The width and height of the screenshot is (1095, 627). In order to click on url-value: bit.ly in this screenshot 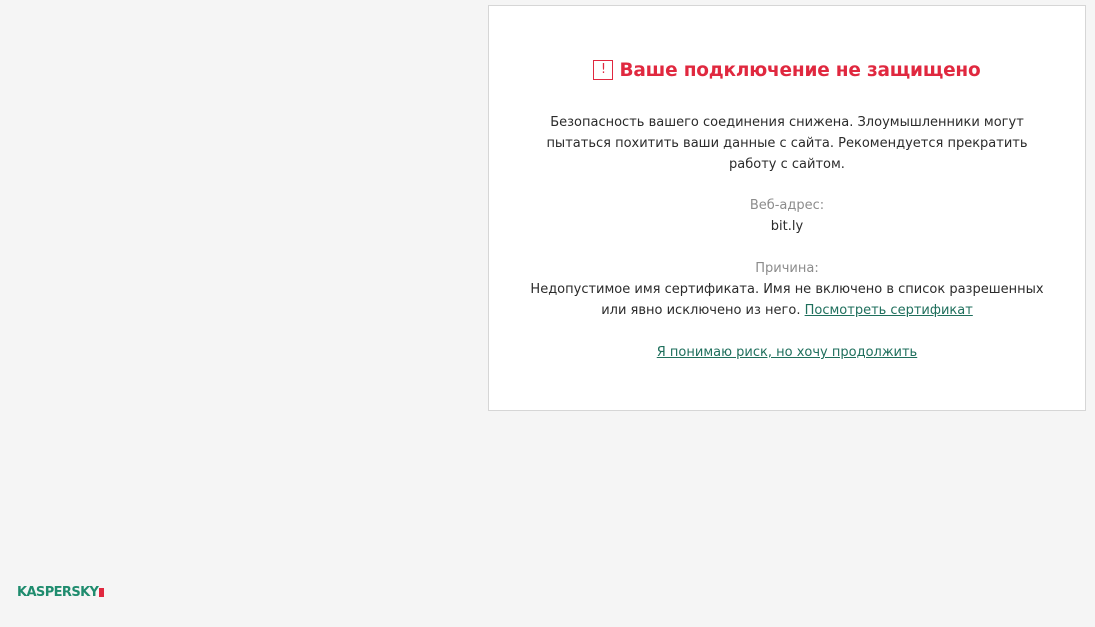, I will do `click(787, 226)`.